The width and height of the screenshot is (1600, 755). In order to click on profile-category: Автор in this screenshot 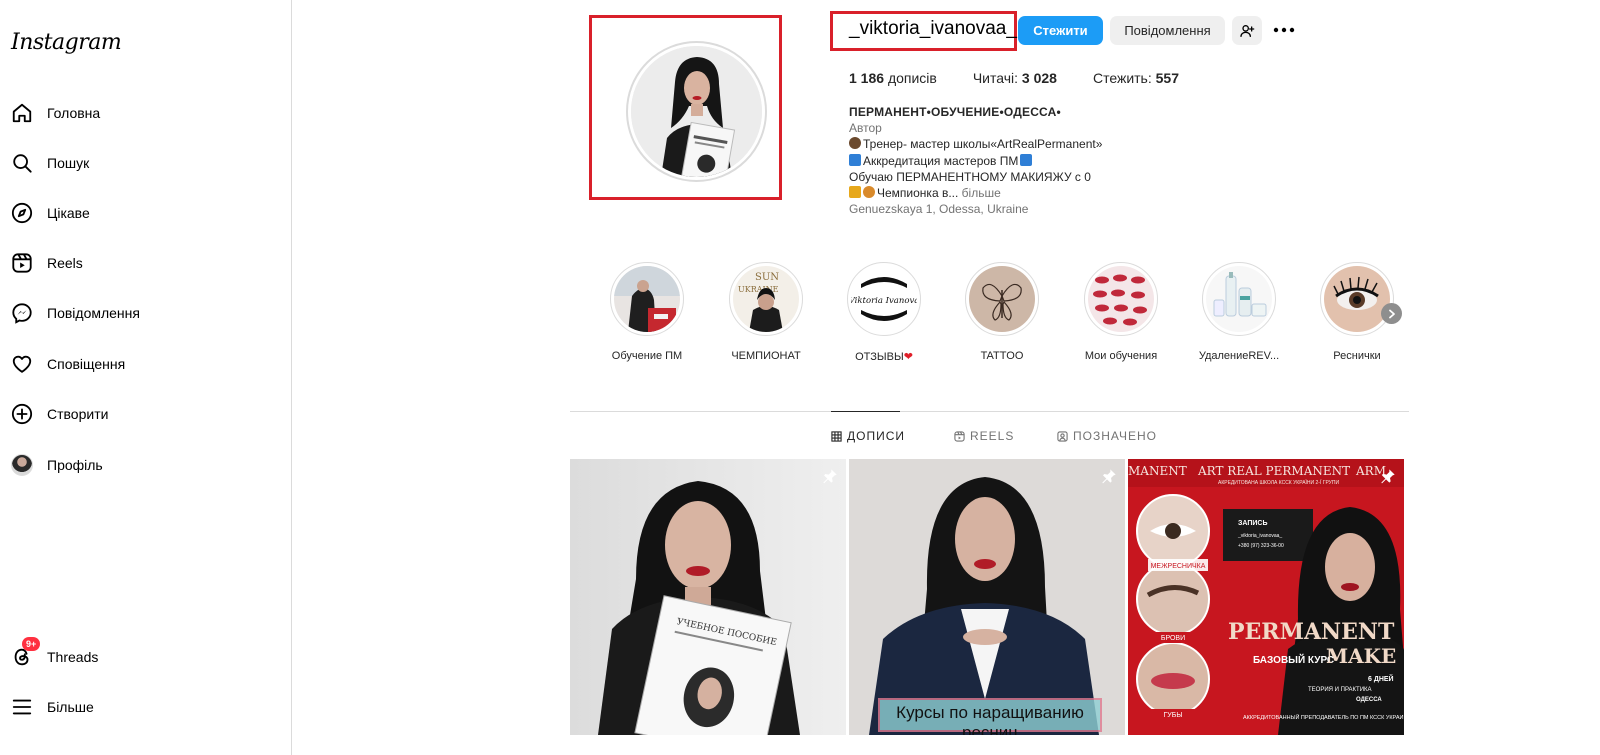, I will do `click(865, 128)`.